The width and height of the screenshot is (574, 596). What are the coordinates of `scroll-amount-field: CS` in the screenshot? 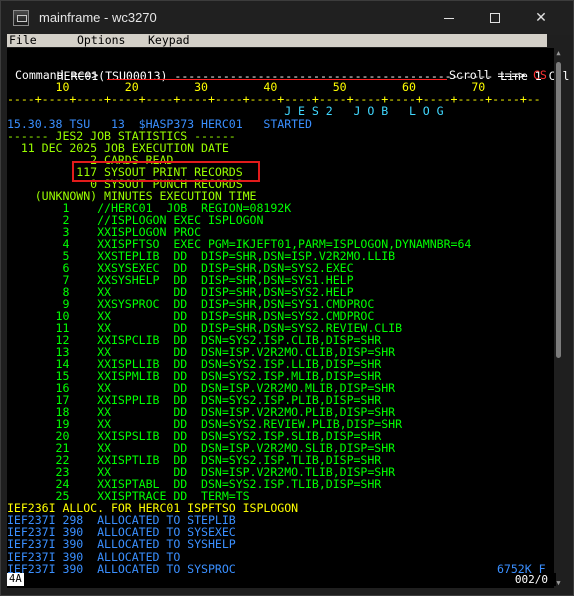 It's located at (540, 75).